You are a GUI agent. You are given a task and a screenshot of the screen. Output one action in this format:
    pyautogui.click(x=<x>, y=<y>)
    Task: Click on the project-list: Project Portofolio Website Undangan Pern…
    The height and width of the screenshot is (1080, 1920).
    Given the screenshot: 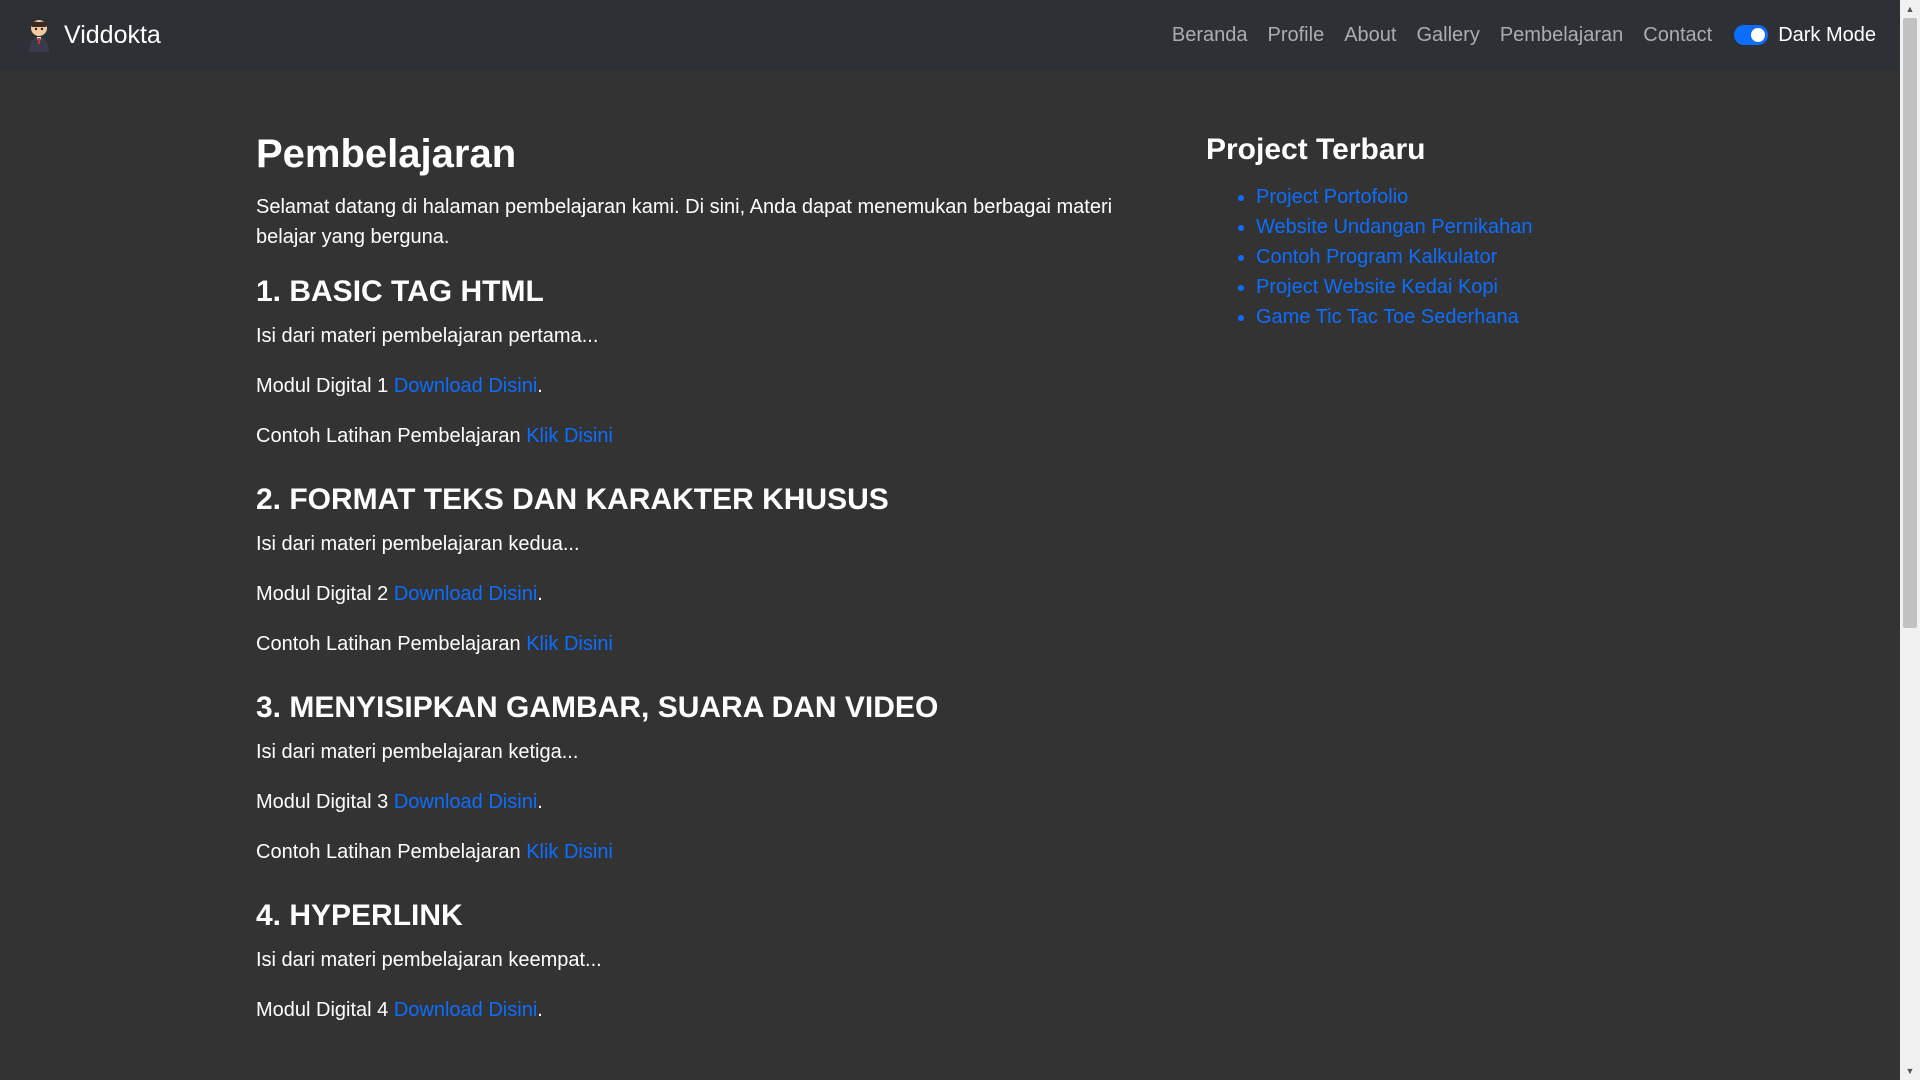 What is the action you would take?
    pyautogui.click(x=1406, y=257)
    